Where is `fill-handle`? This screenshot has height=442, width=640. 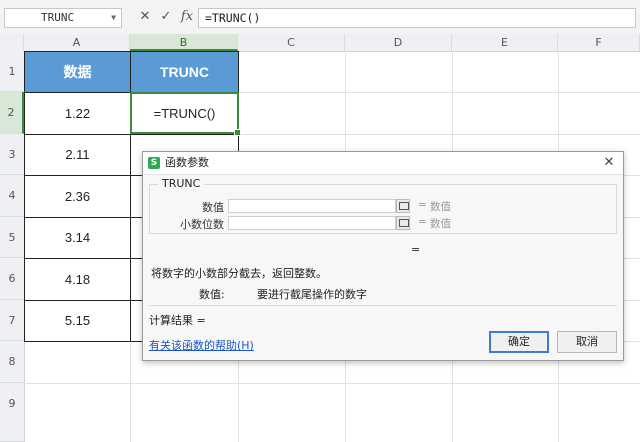
fill-handle is located at coordinates (237, 132).